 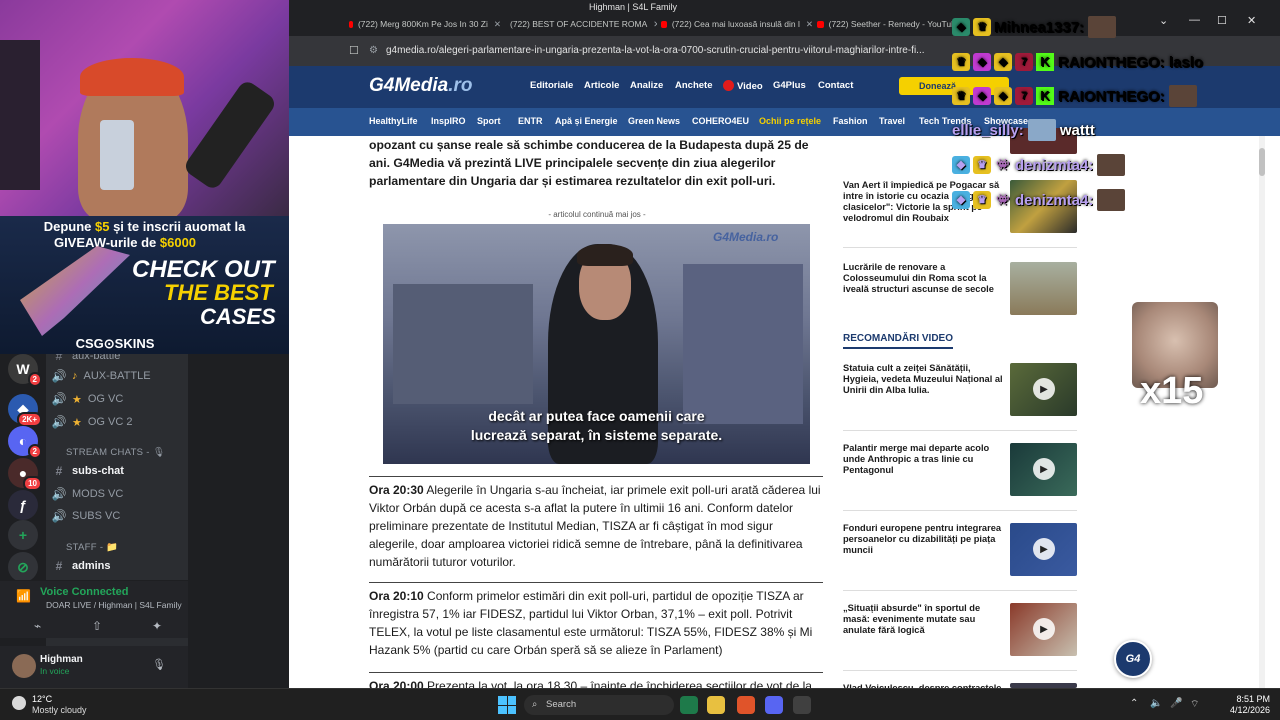 I want to click on kick-icon: K, so click(x=1045, y=96).